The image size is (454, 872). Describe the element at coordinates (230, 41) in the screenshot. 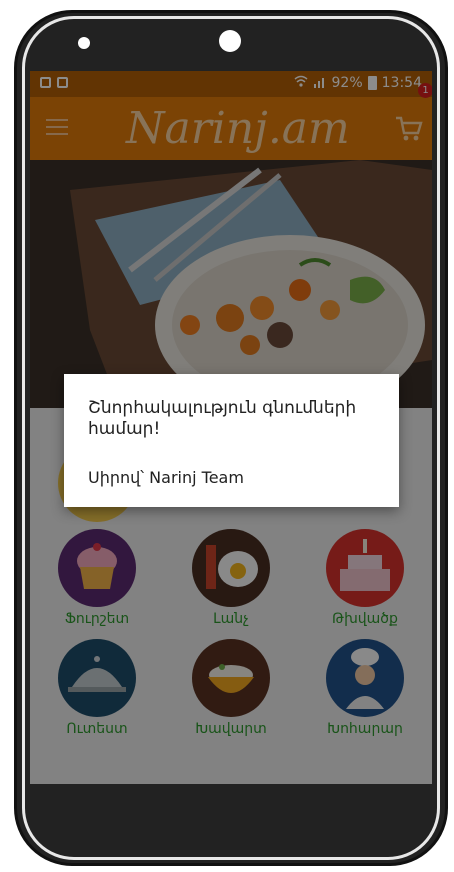

I see `front-camera` at that location.